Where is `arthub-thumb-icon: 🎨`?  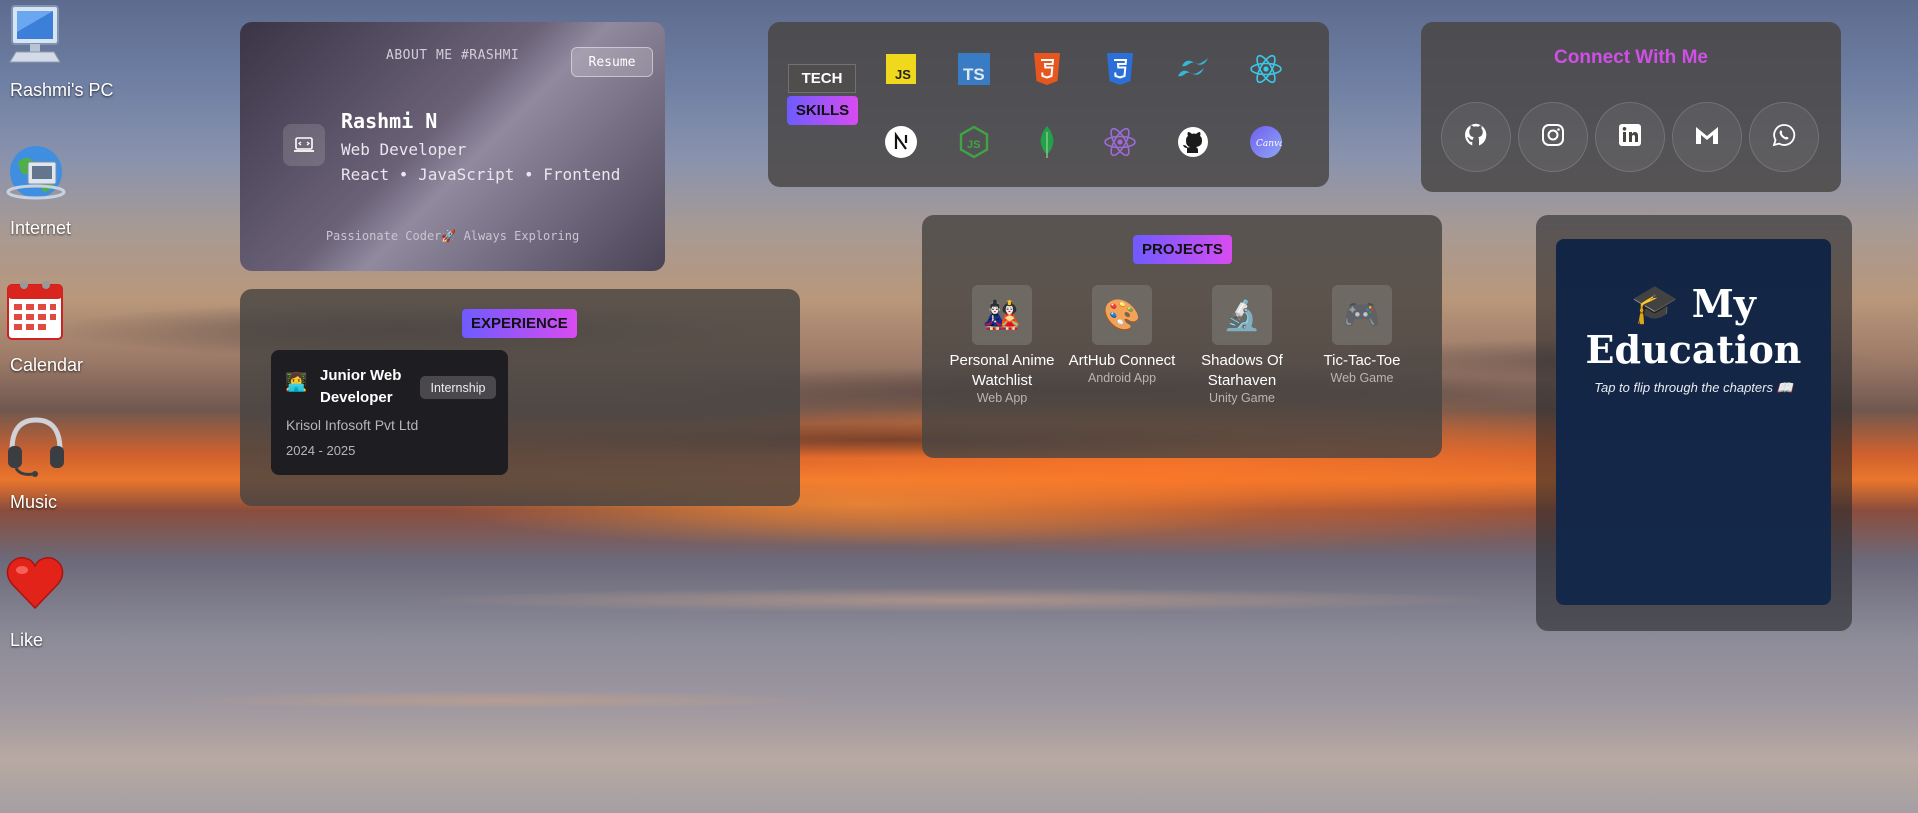
arthub-thumb-icon: 🎨 is located at coordinates (1122, 315).